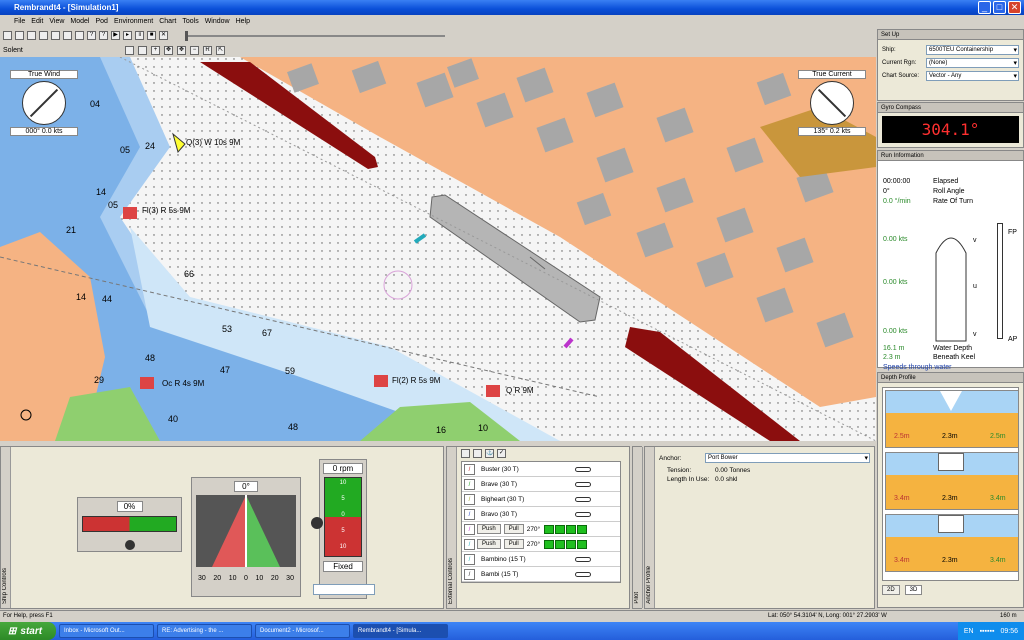 This screenshot has height=640, width=1024. Describe the element at coordinates (142, 50) in the screenshot. I see `pan-icon` at that location.